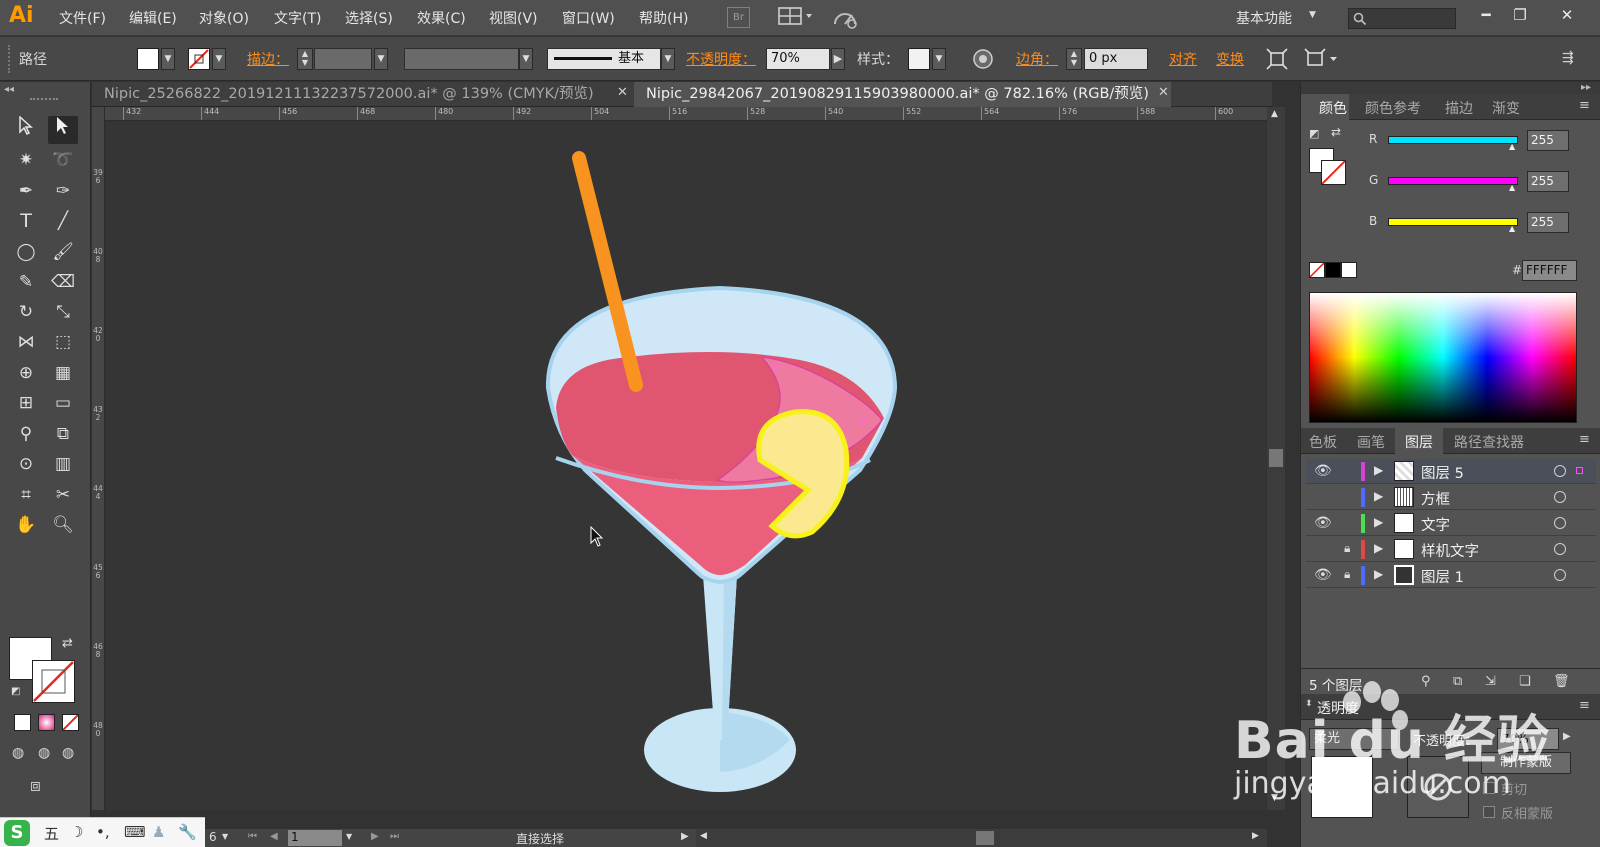 This screenshot has height=847, width=1600. I want to click on transparency-opacity-arrow-icon: ▶, so click(1567, 736).